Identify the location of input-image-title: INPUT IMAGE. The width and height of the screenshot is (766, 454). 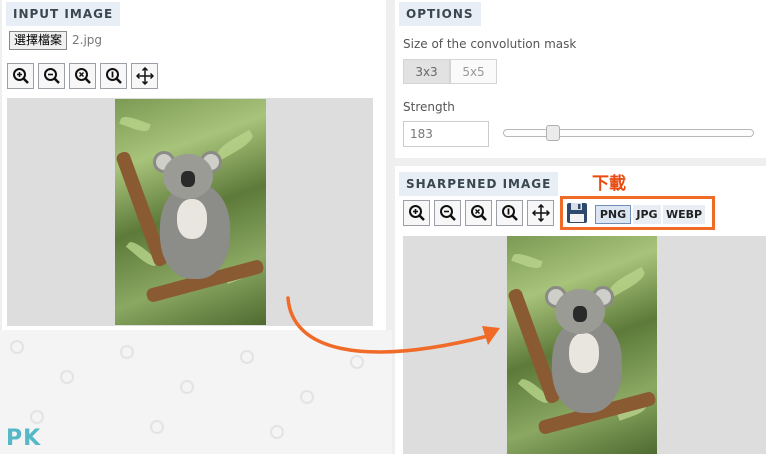
(63, 14).